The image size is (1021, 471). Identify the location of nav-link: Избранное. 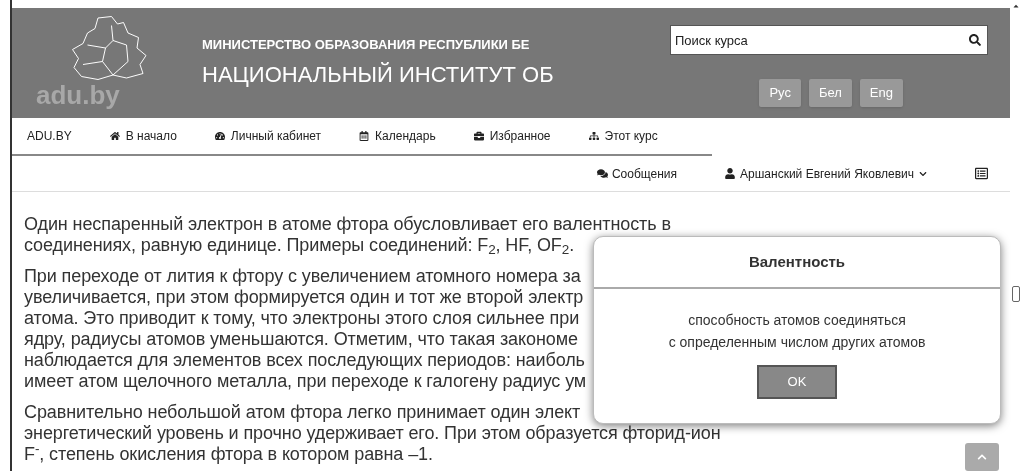
(512, 136).